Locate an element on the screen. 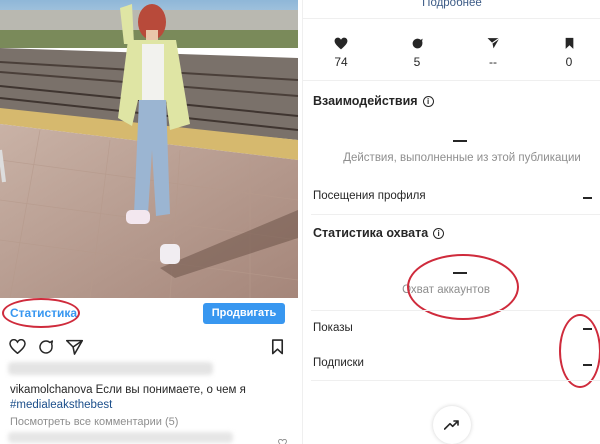 The width and height of the screenshot is (600, 444). bookmark-icon is located at coordinates (569, 43).